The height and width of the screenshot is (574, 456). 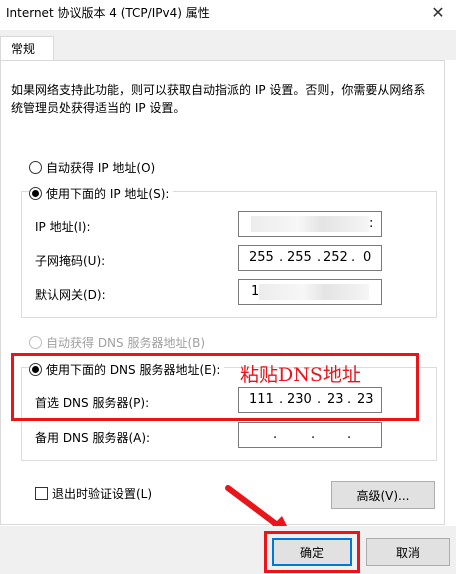 I want to click on ip-address-label: IP 地址(I):, so click(x=63, y=227).